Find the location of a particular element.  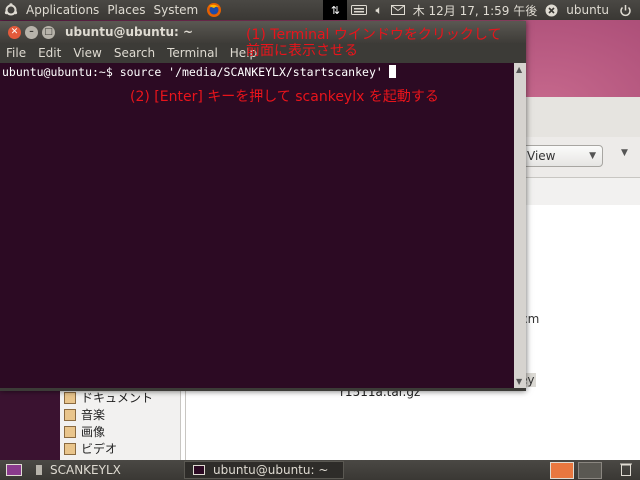

power-icon is located at coordinates (627, 10).